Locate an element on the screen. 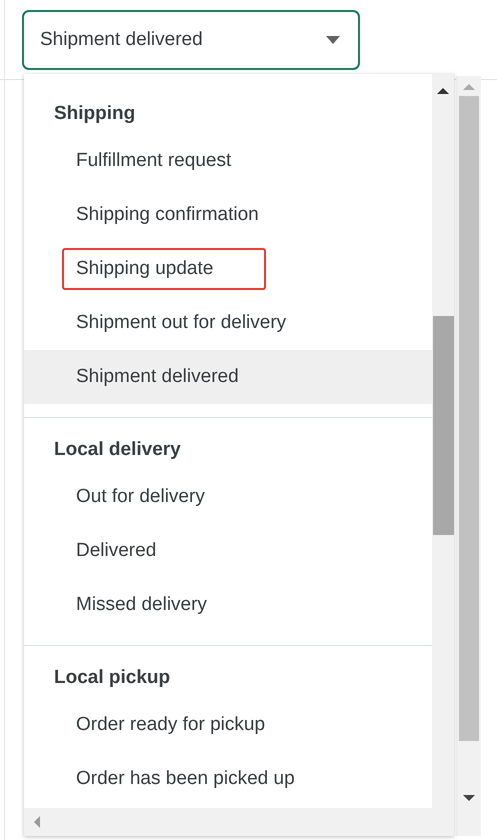 The image size is (497, 840). group-heading: Shipping is located at coordinates (94, 114).